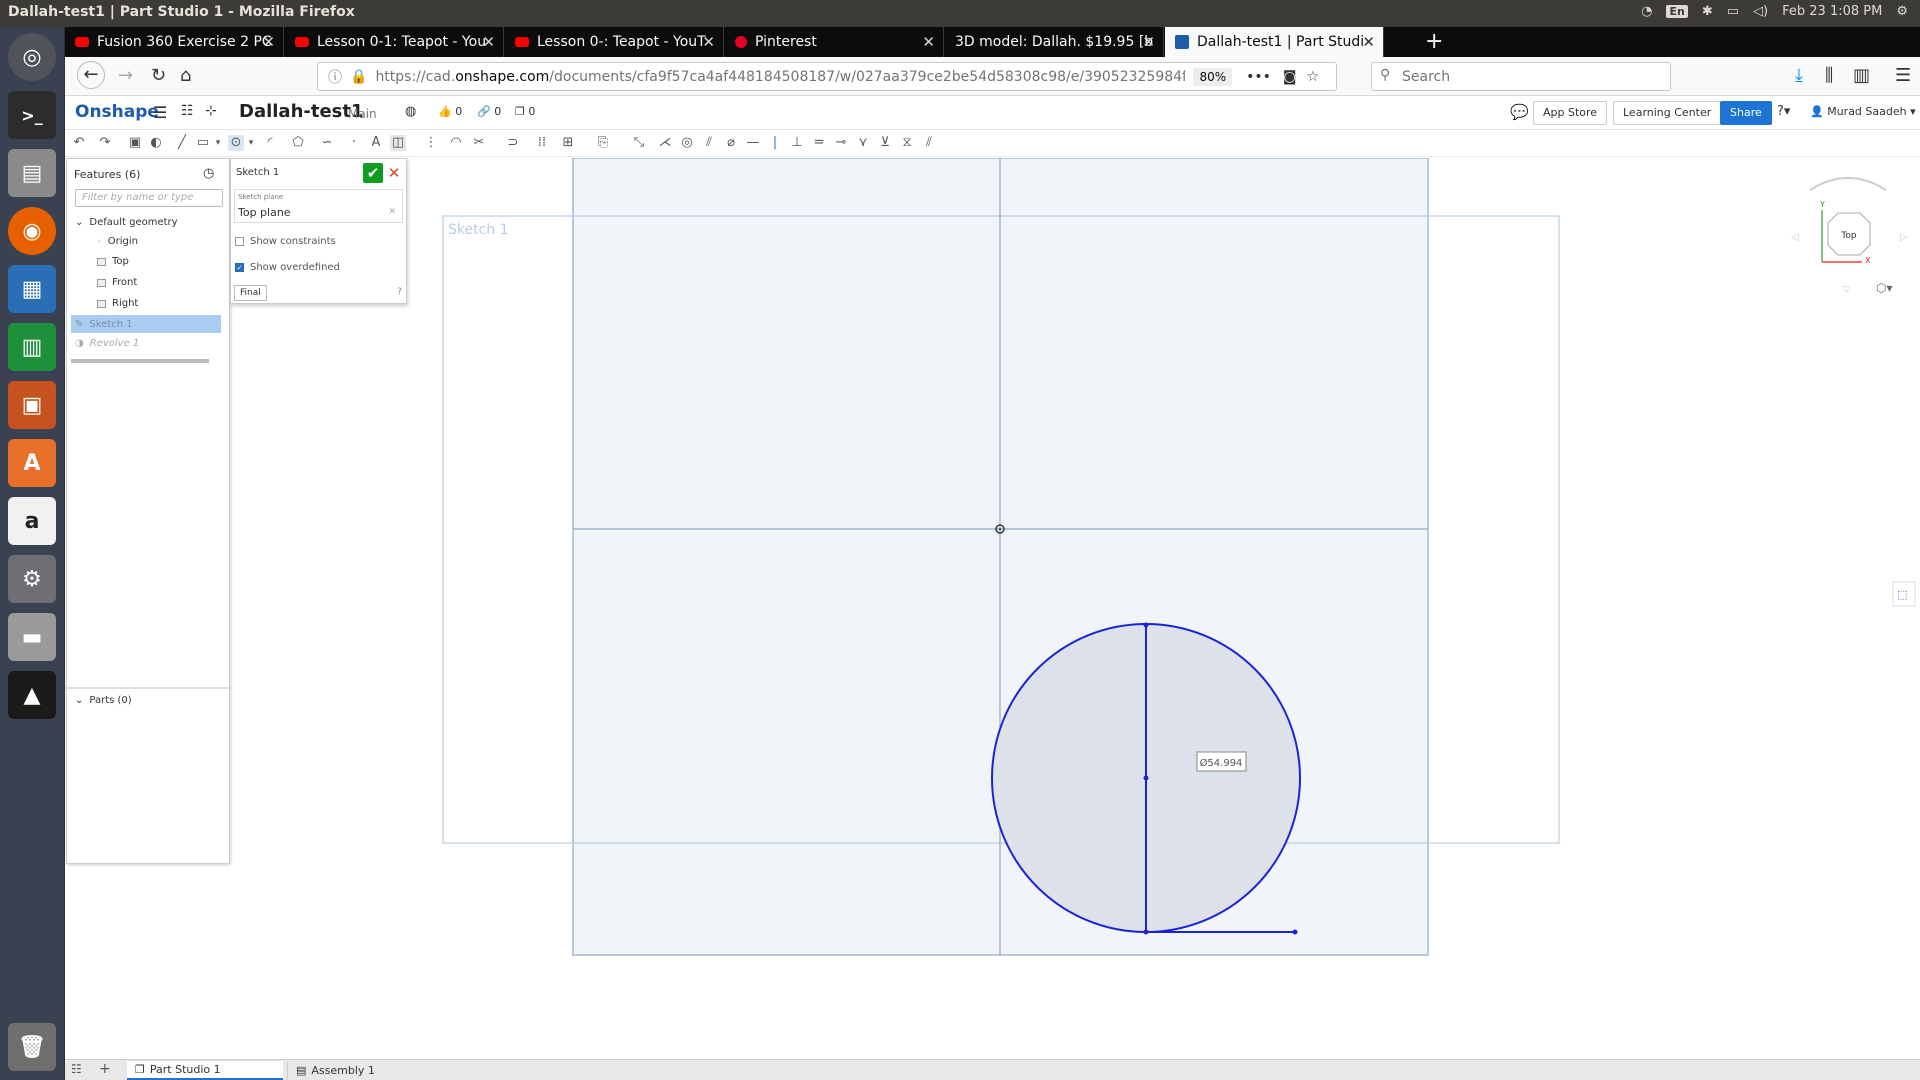 The width and height of the screenshot is (1920, 1080). What do you see at coordinates (1290, 77) in the screenshot?
I see `pocket-icon: ◙` at bounding box center [1290, 77].